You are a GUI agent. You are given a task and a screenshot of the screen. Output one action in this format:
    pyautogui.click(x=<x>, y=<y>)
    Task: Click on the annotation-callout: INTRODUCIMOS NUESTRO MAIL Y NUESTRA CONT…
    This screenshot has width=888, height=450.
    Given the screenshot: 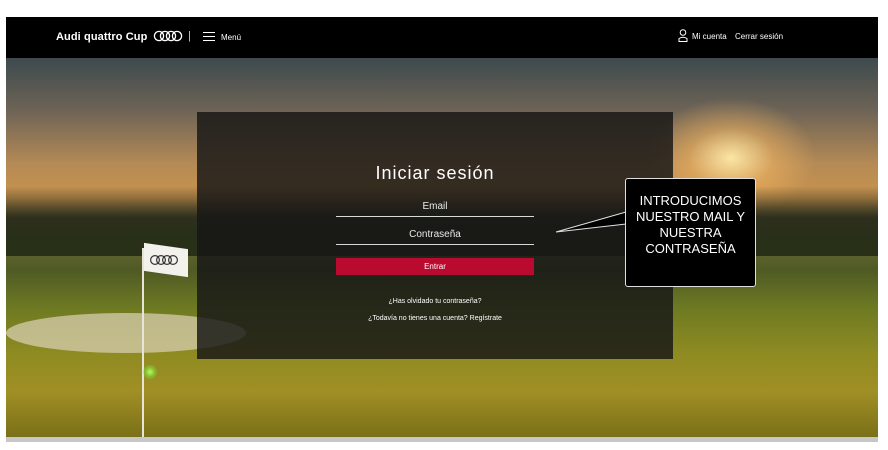 What is the action you would take?
    pyautogui.click(x=690, y=232)
    